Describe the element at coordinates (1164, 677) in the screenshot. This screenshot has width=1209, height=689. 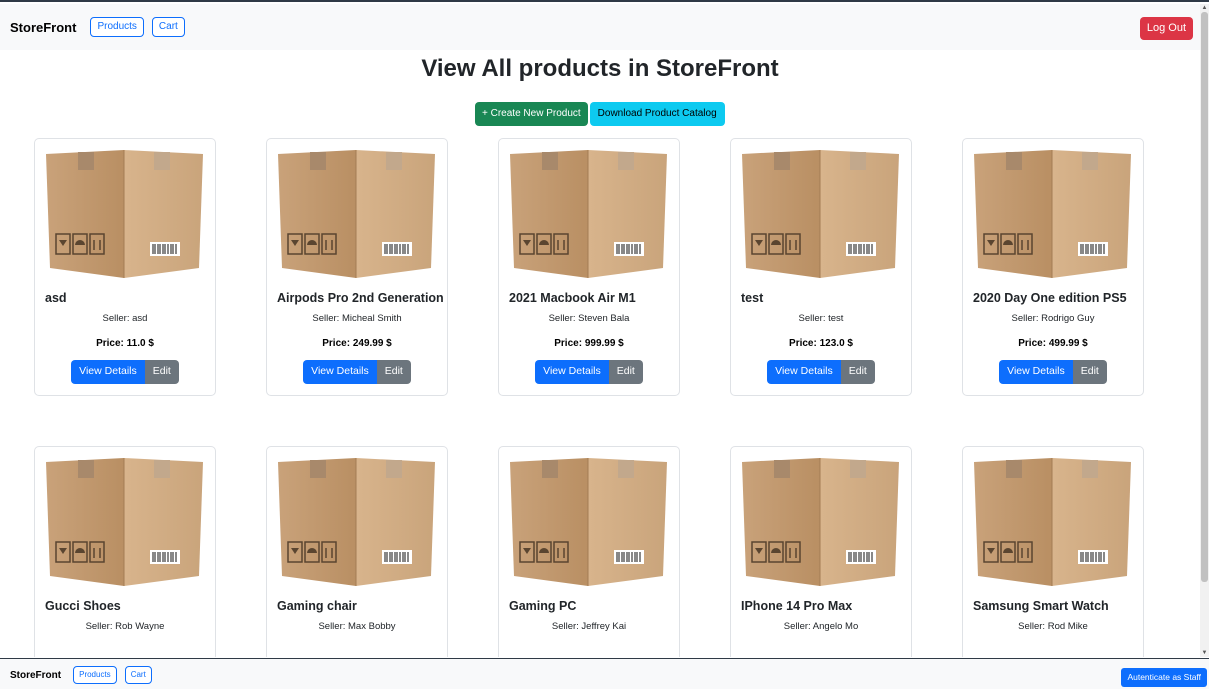
I see `authenticate-staff-button: Autenticate as Staff` at that location.